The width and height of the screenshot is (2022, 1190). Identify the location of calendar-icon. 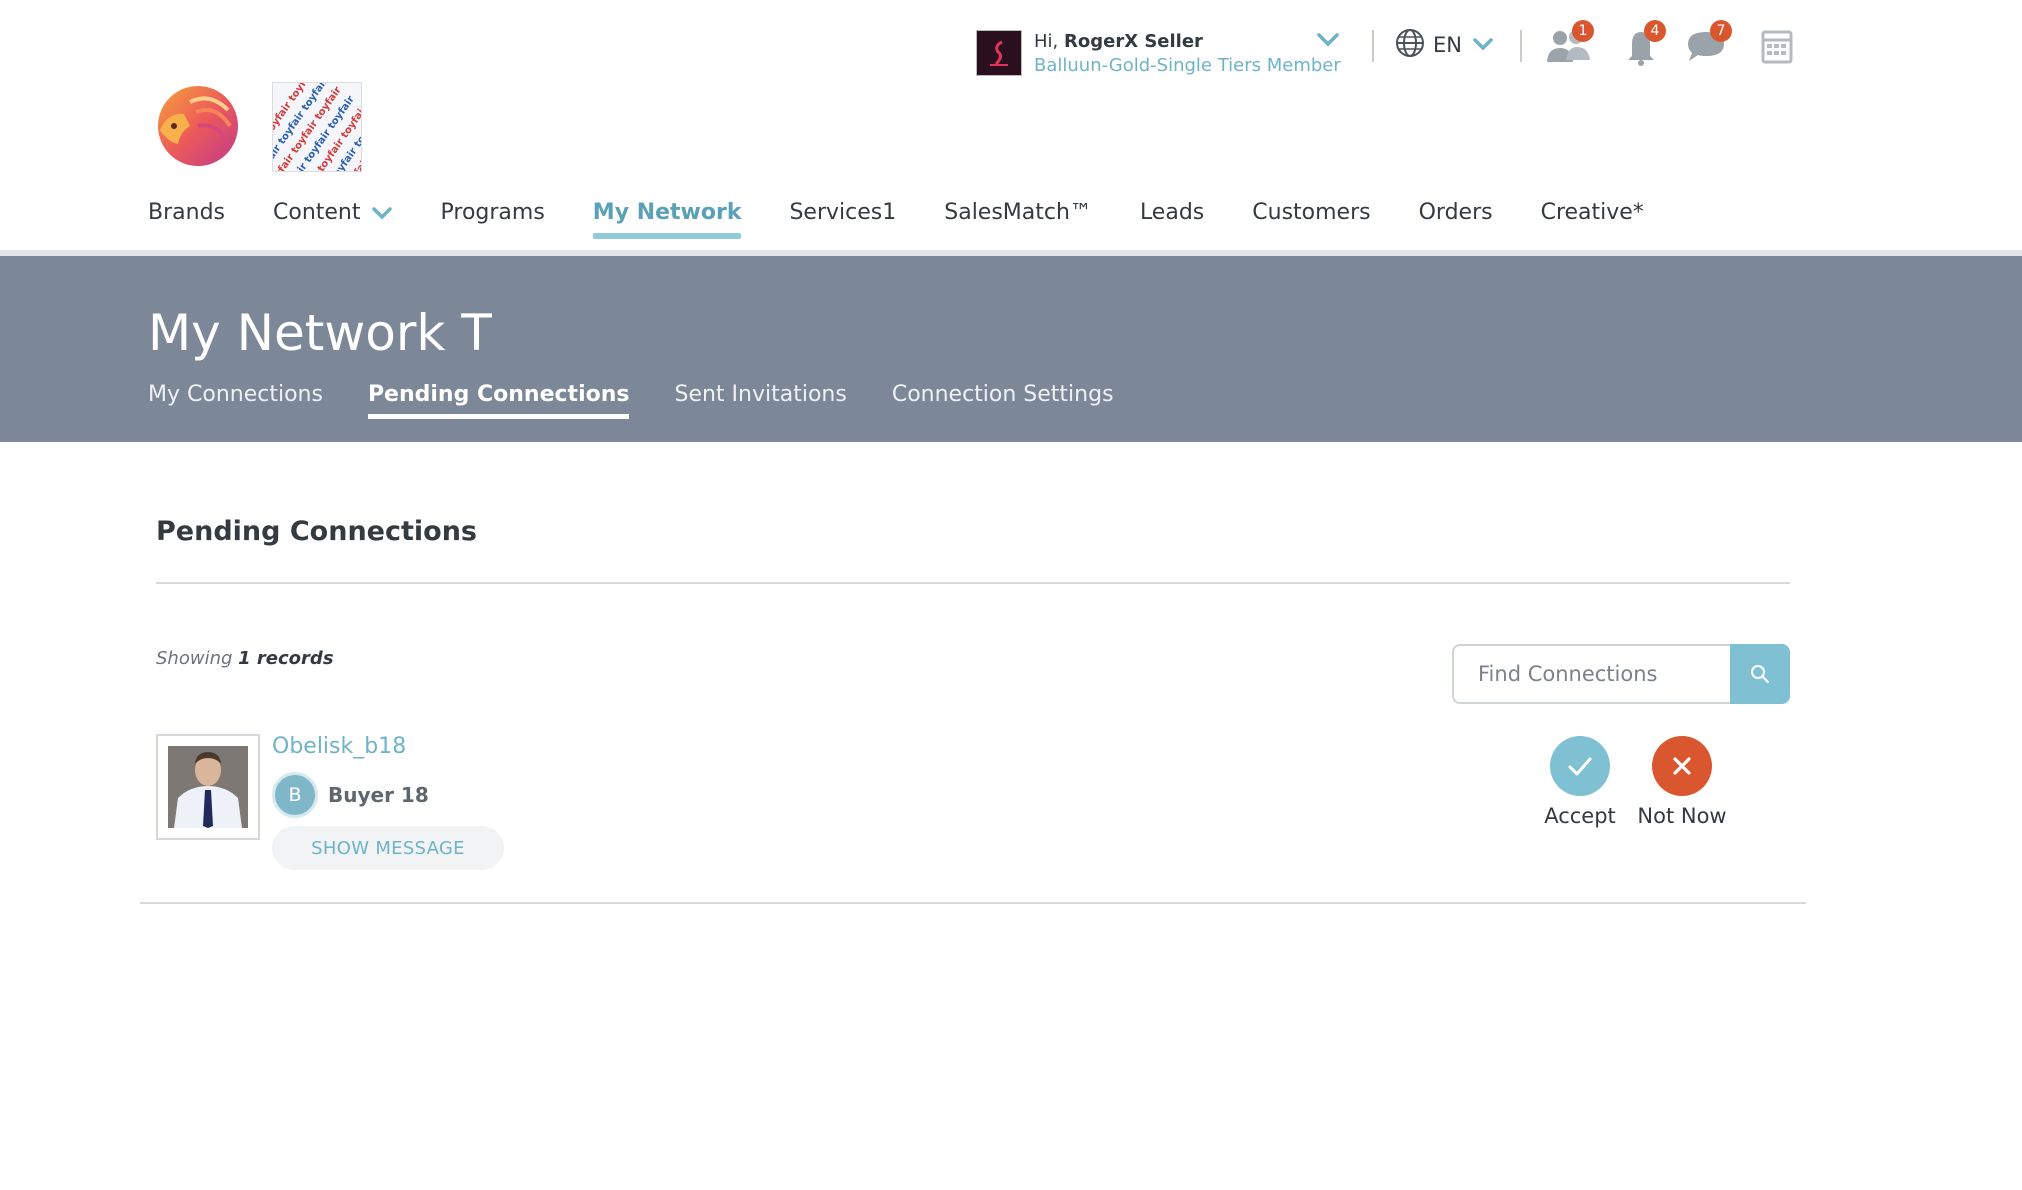
(1777, 46).